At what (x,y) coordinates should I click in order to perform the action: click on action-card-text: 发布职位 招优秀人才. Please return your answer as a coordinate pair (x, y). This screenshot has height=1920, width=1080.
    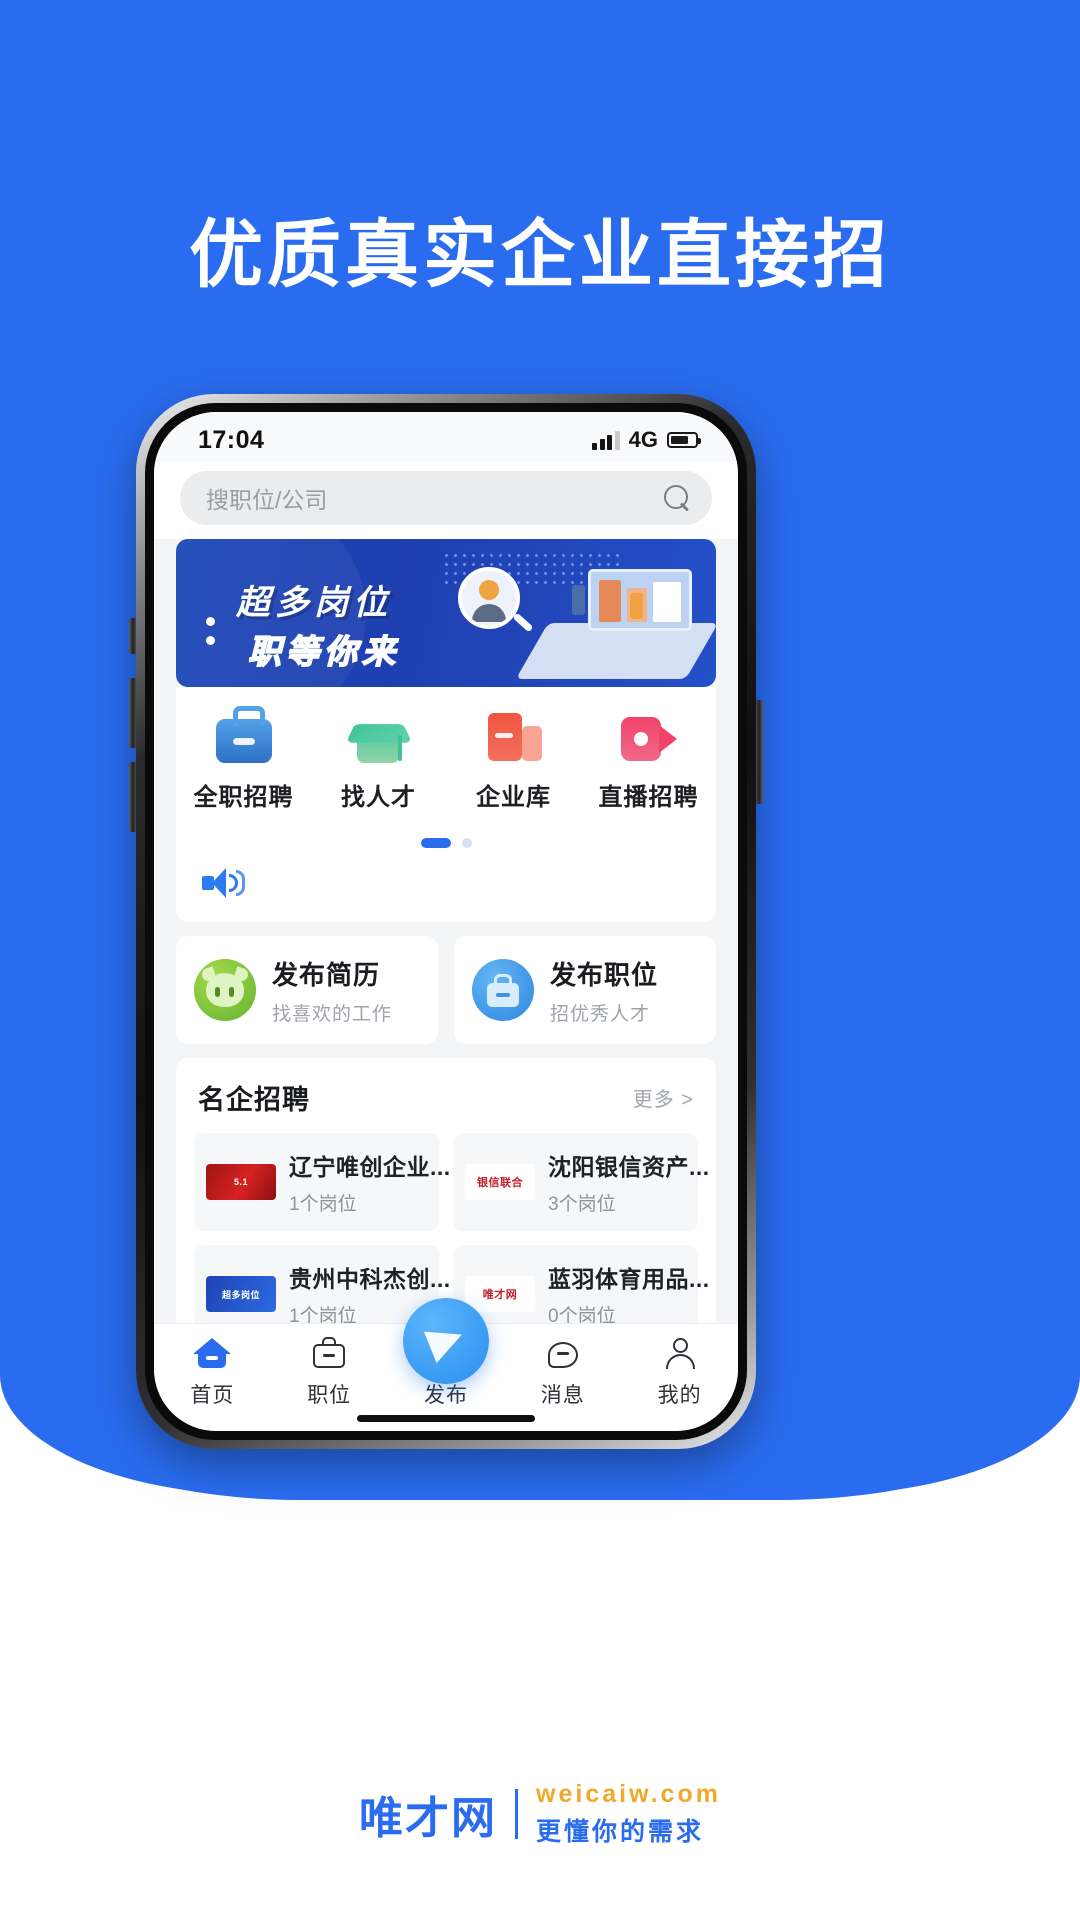
    Looking at the image, I should click on (604, 990).